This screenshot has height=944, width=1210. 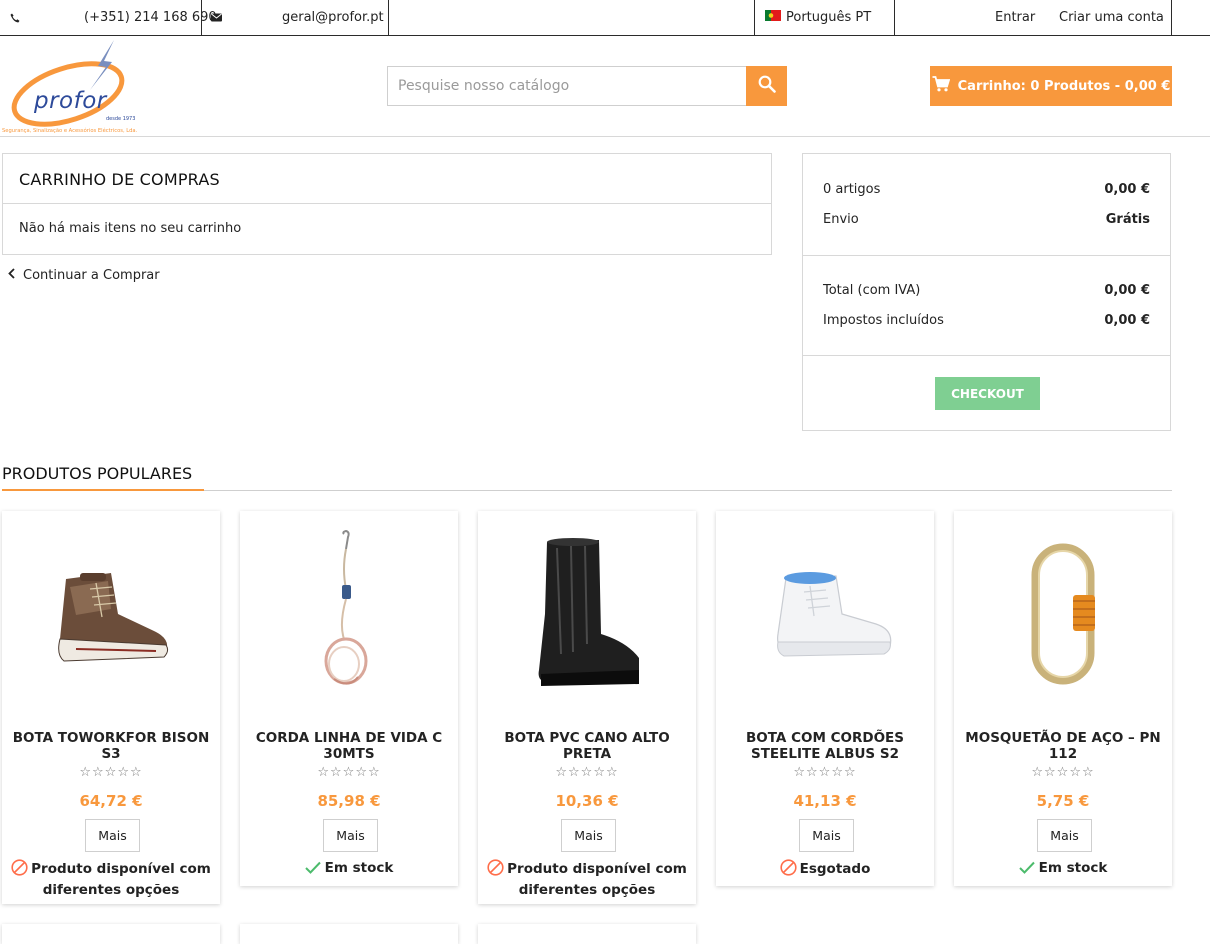 I want to click on product-image-lifeline-rope, so click(x=349, y=613).